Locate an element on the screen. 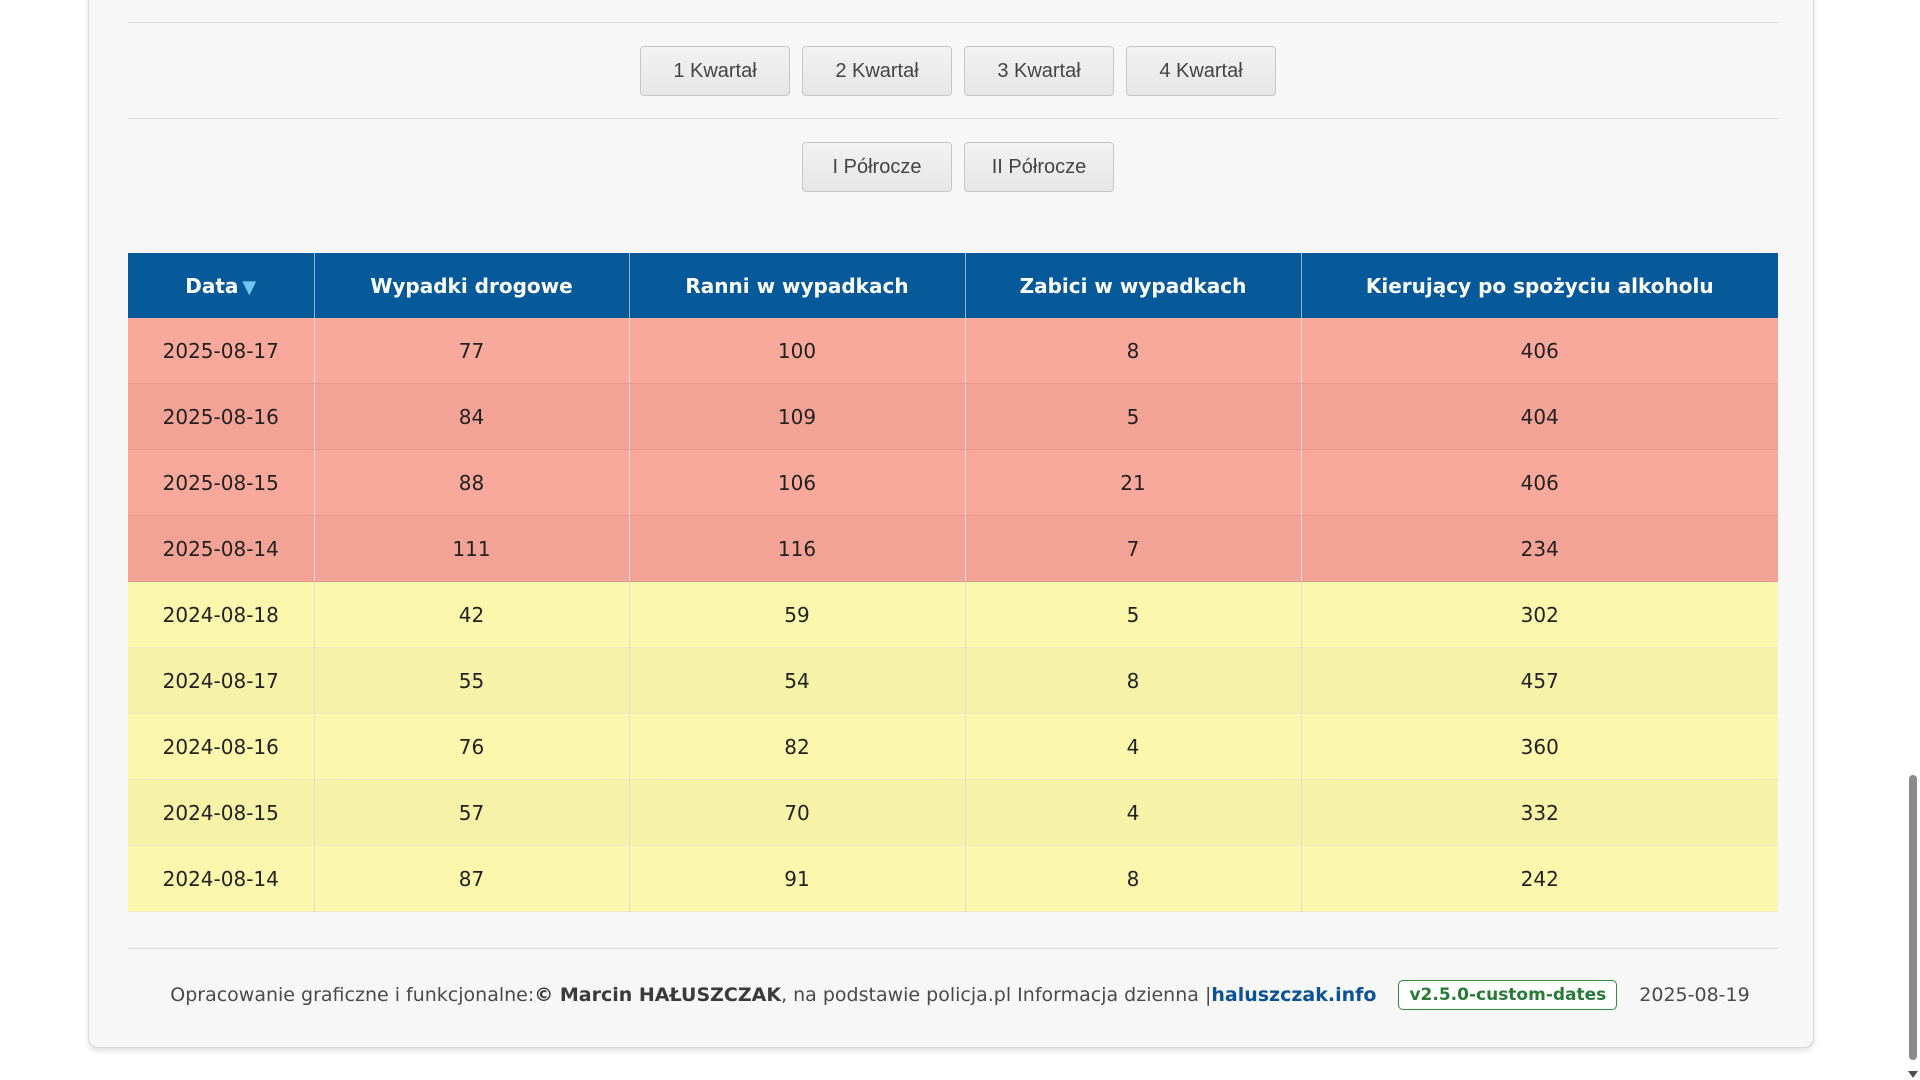  cell-drunk-drivers: 234 is located at coordinates (1539, 548).